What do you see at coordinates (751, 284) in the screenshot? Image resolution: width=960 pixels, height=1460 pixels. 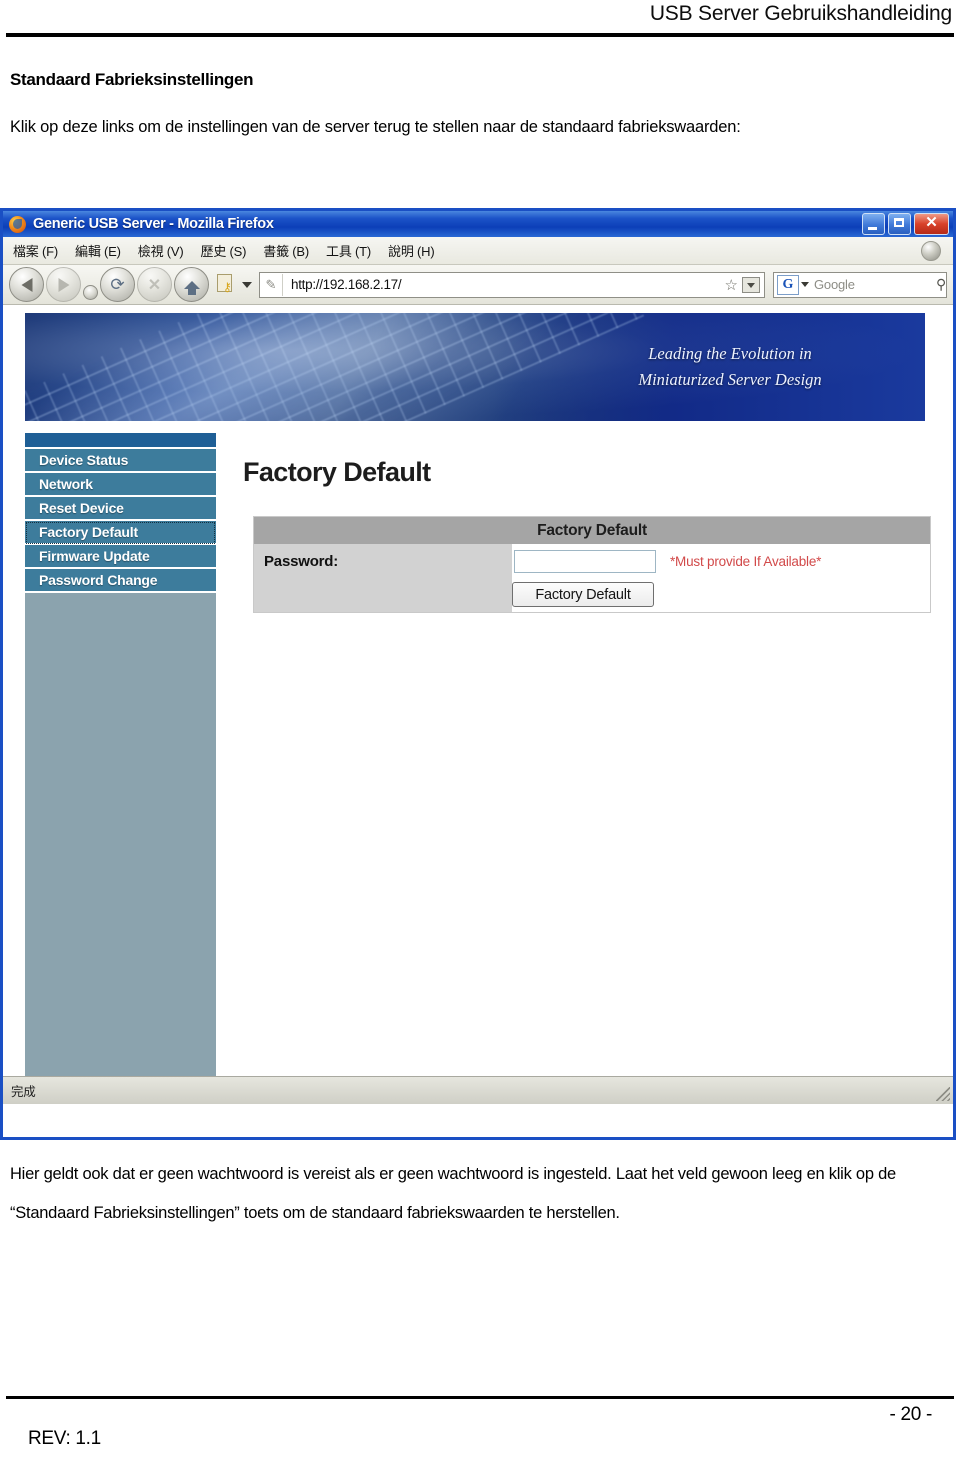 I see `address-dropdown-icon` at bounding box center [751, 284].